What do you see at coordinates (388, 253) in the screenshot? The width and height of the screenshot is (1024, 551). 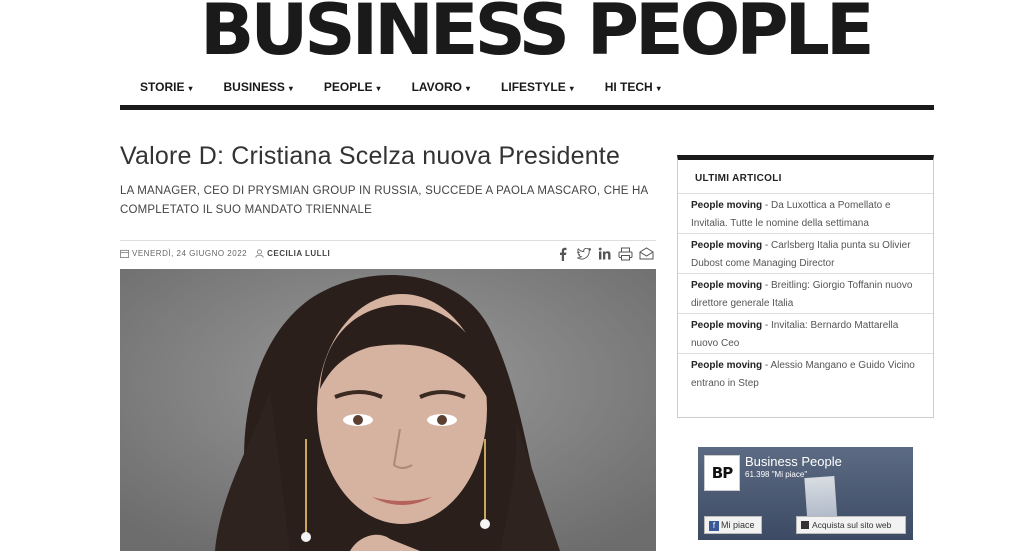 I see `article-meta: VENERDÌ, 24 GIUGNO 2022 CECILIA LULLI` at bounding box center [388, 253].